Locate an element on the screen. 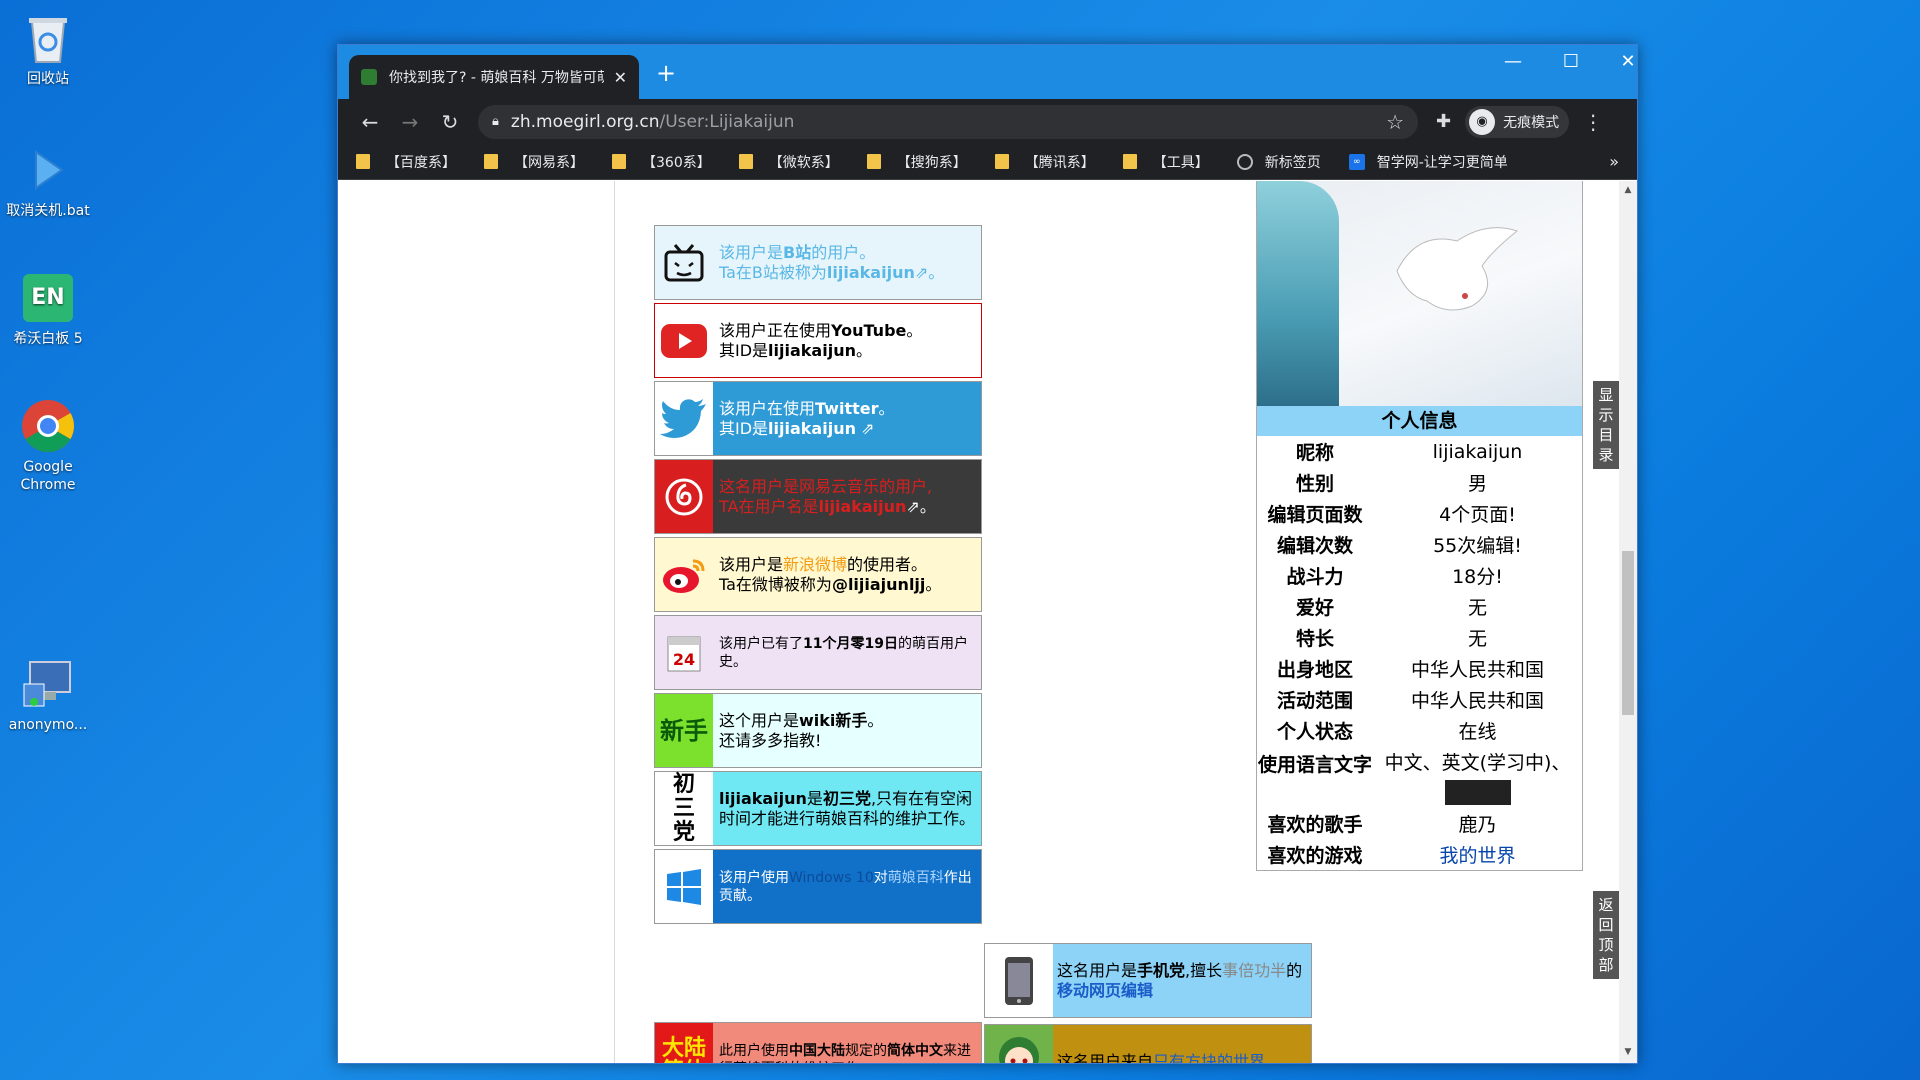 This screenshot has height=1080, width=1920. extensions-puzzle-icon: ✚ is located at coordinates (1443, 121).